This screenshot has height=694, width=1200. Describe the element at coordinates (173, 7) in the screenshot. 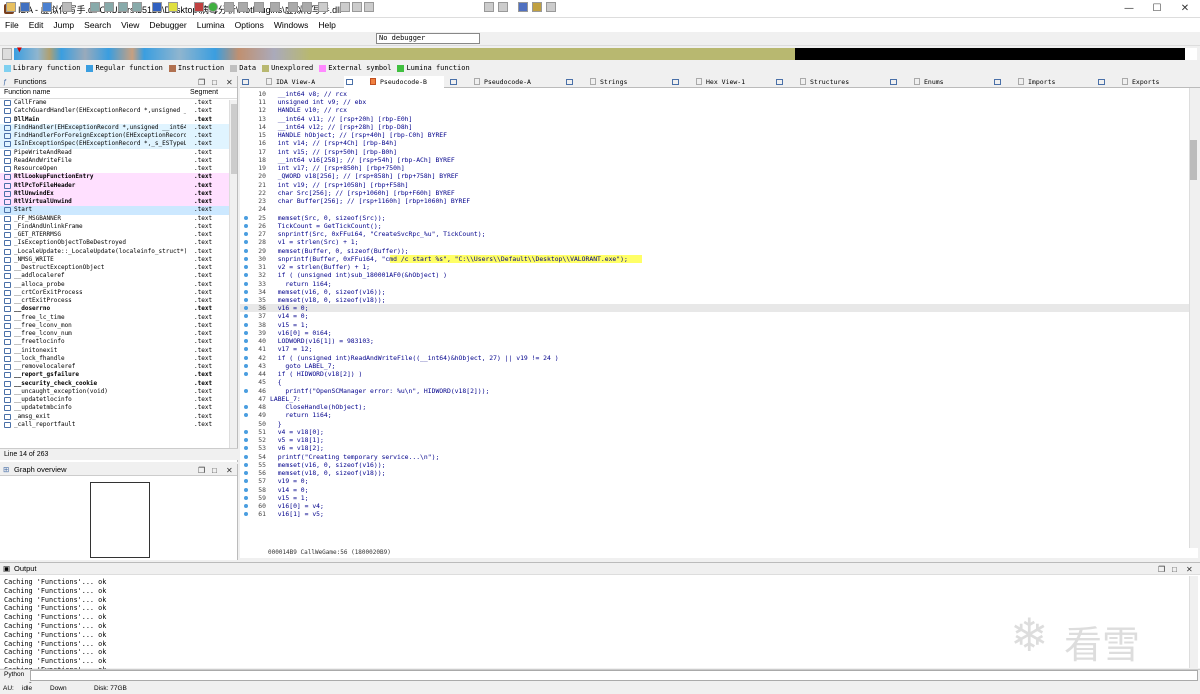

I see `text-mode-icon` at that location.